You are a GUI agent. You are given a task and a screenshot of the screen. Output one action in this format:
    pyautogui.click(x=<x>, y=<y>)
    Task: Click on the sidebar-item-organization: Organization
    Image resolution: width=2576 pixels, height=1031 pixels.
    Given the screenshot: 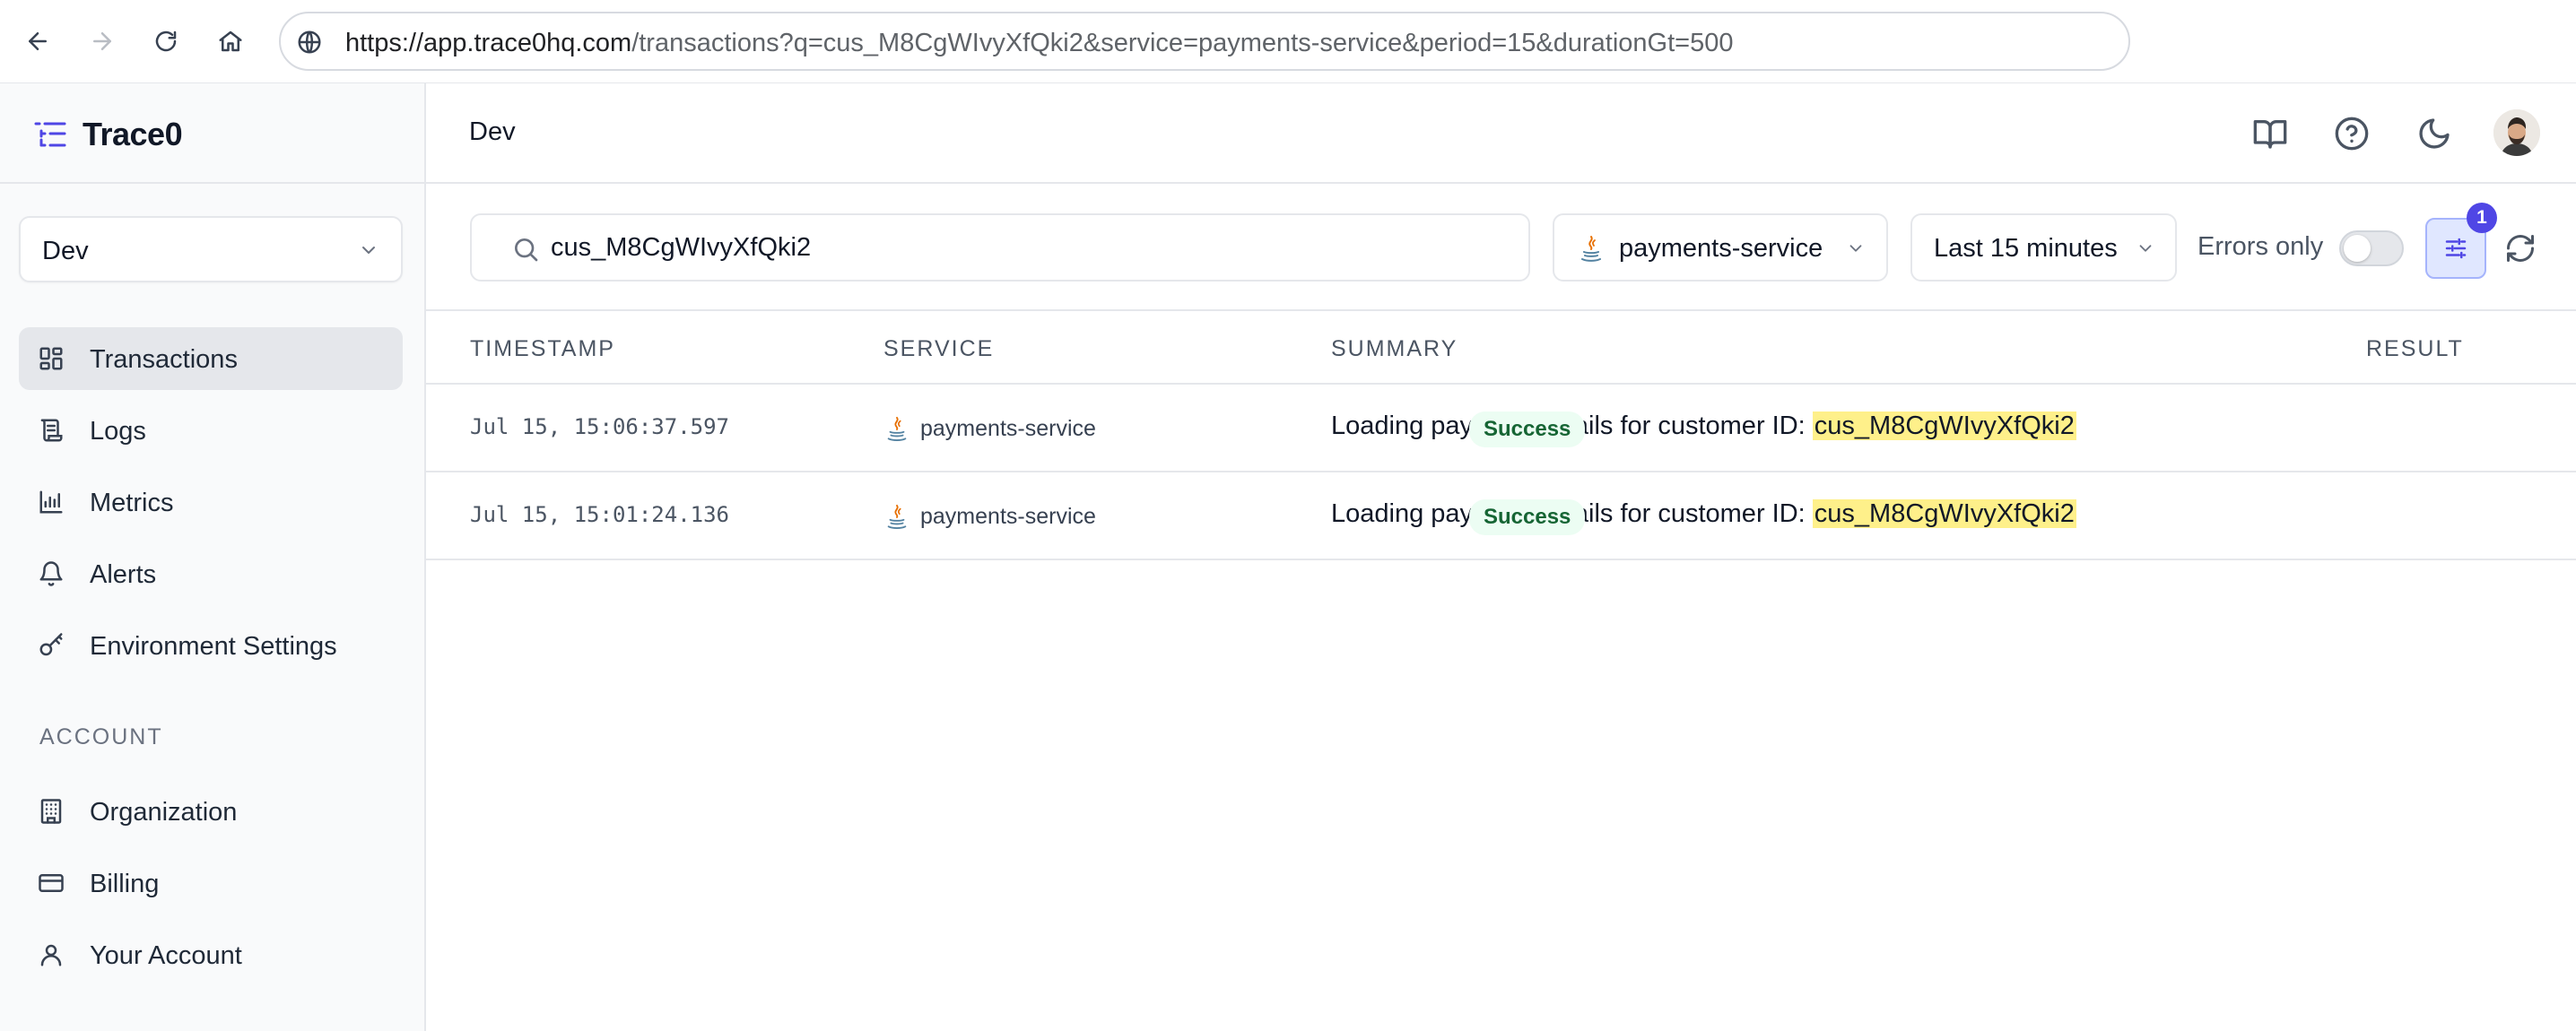 What is the action you would take?
    pyautogui.click(x=211, y=811)
    